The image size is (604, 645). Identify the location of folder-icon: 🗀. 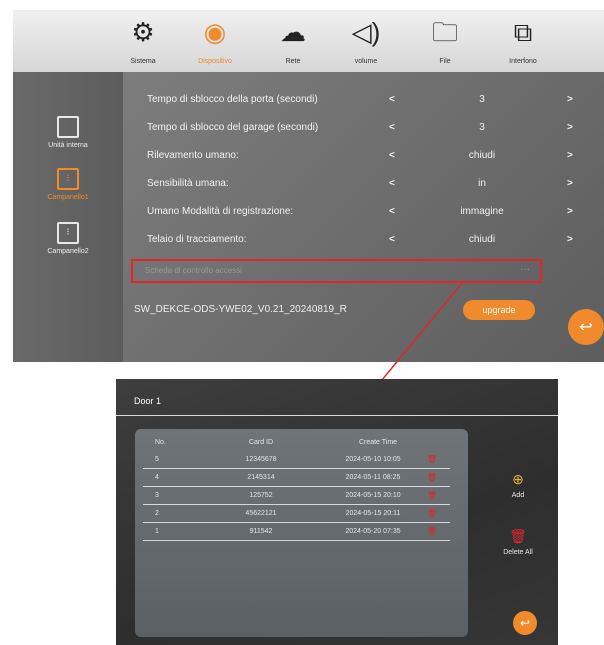
(444, 32).